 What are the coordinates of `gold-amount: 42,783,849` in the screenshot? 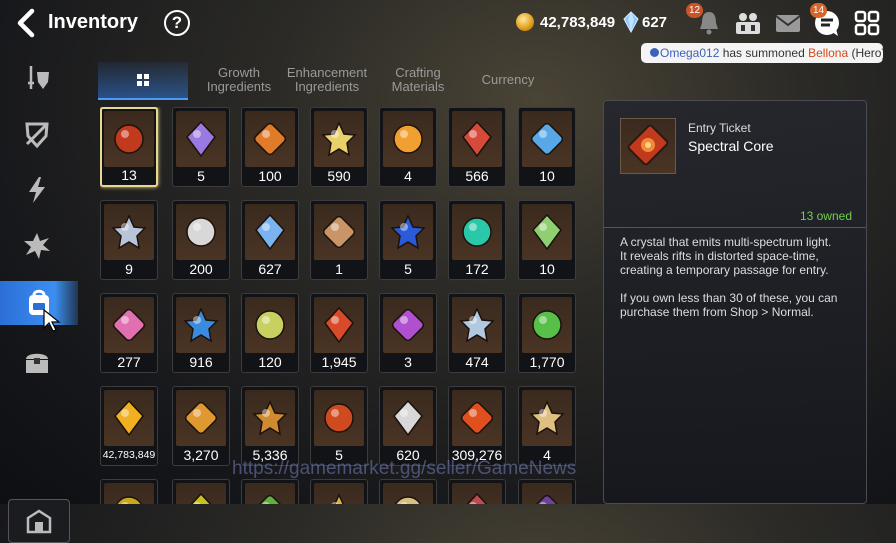 It's located at (578, 22).